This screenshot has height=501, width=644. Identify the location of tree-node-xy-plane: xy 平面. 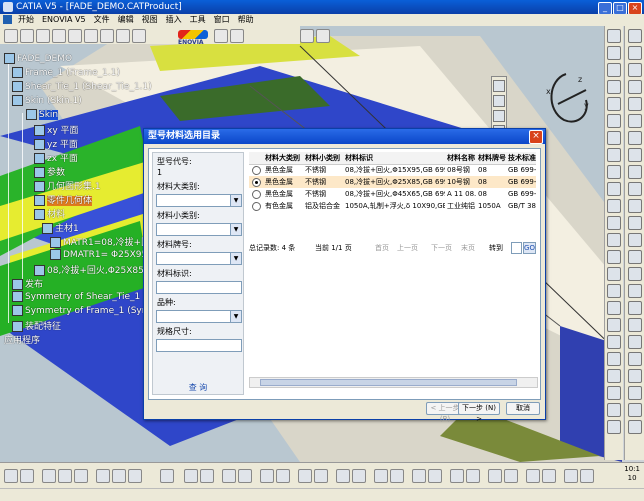
(56, 129).